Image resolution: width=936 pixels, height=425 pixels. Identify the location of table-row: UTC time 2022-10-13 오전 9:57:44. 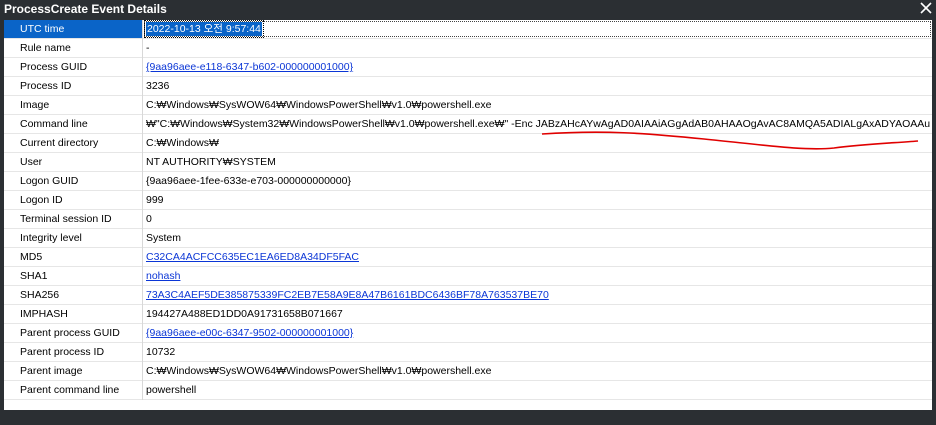
(468, 29).